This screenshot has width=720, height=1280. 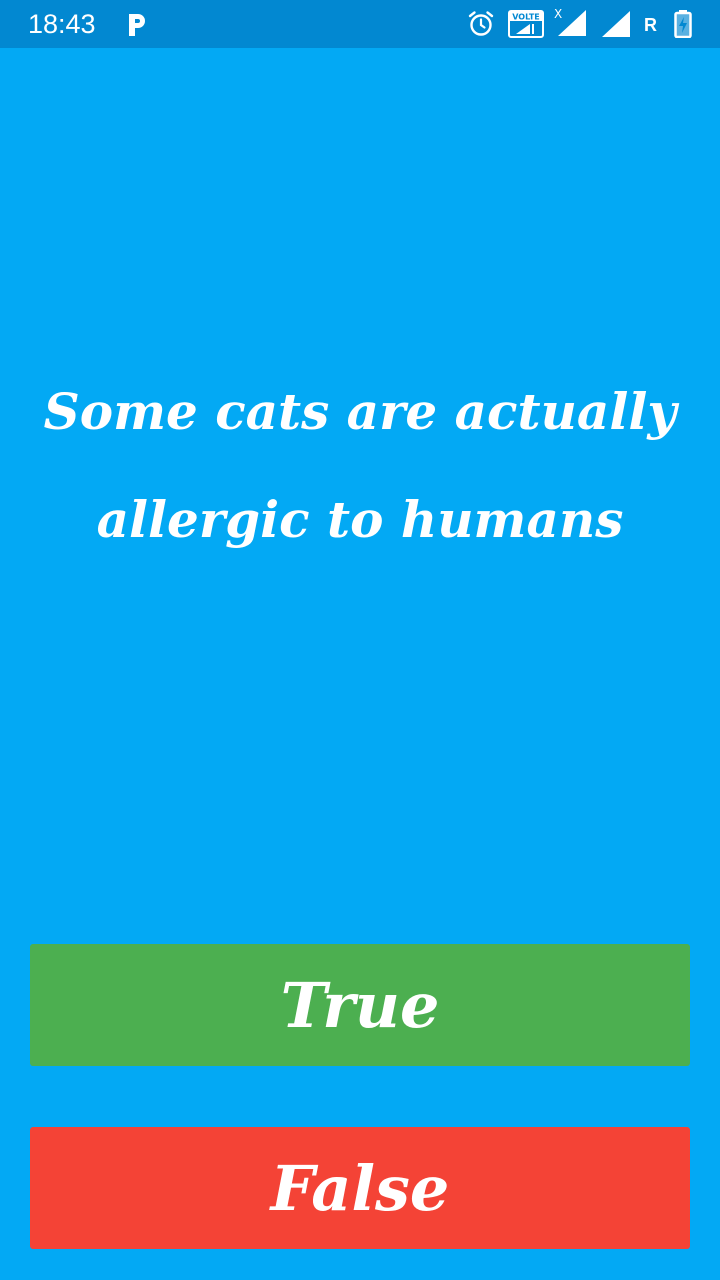 What do you see at coordinates (137, 25) in the screenshot?
I see `p-app-icon` at bounding box center [137, 25].